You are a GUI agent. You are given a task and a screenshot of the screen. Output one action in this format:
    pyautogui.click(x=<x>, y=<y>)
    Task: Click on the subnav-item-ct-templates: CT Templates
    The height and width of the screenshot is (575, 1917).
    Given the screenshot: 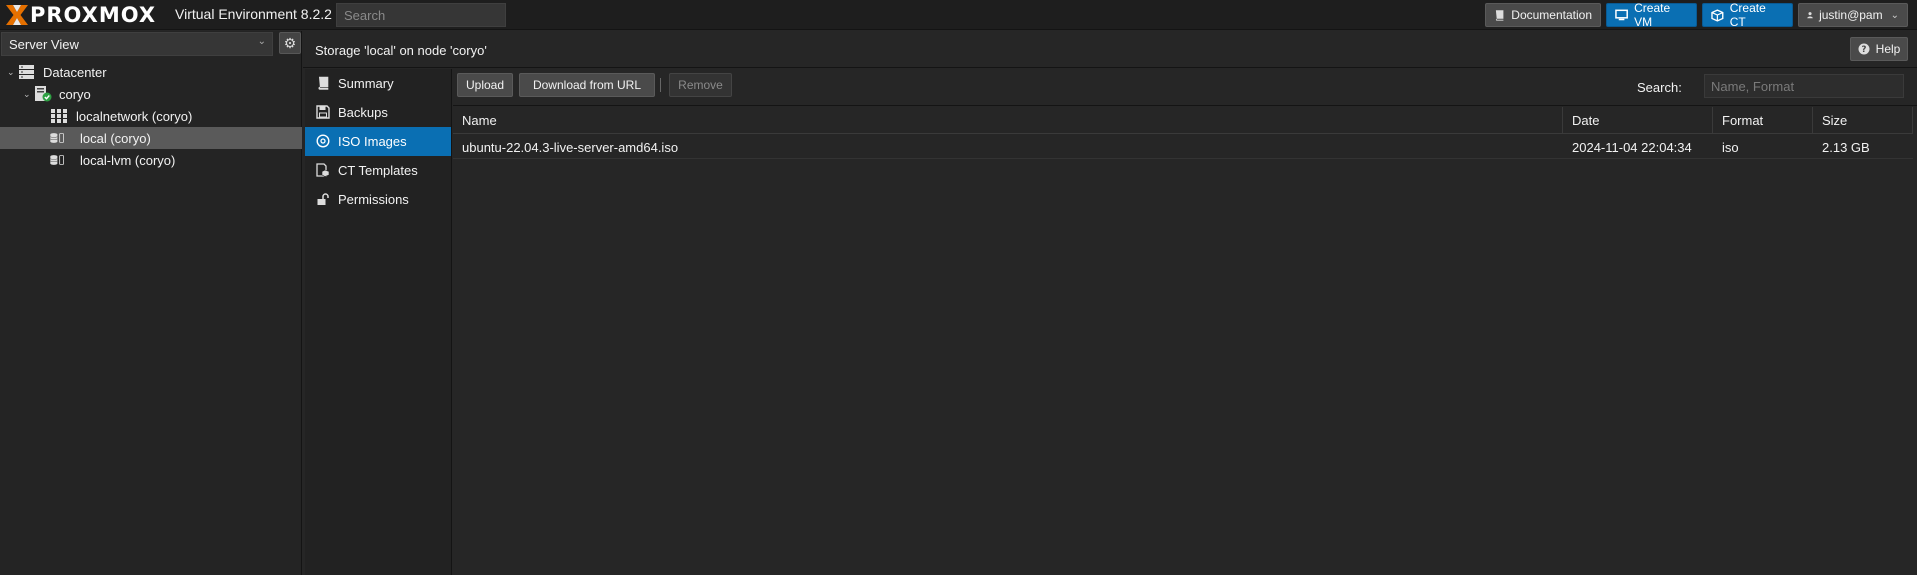 What is the action you would take?
    pyautogui.click(x=378, y=170)
    